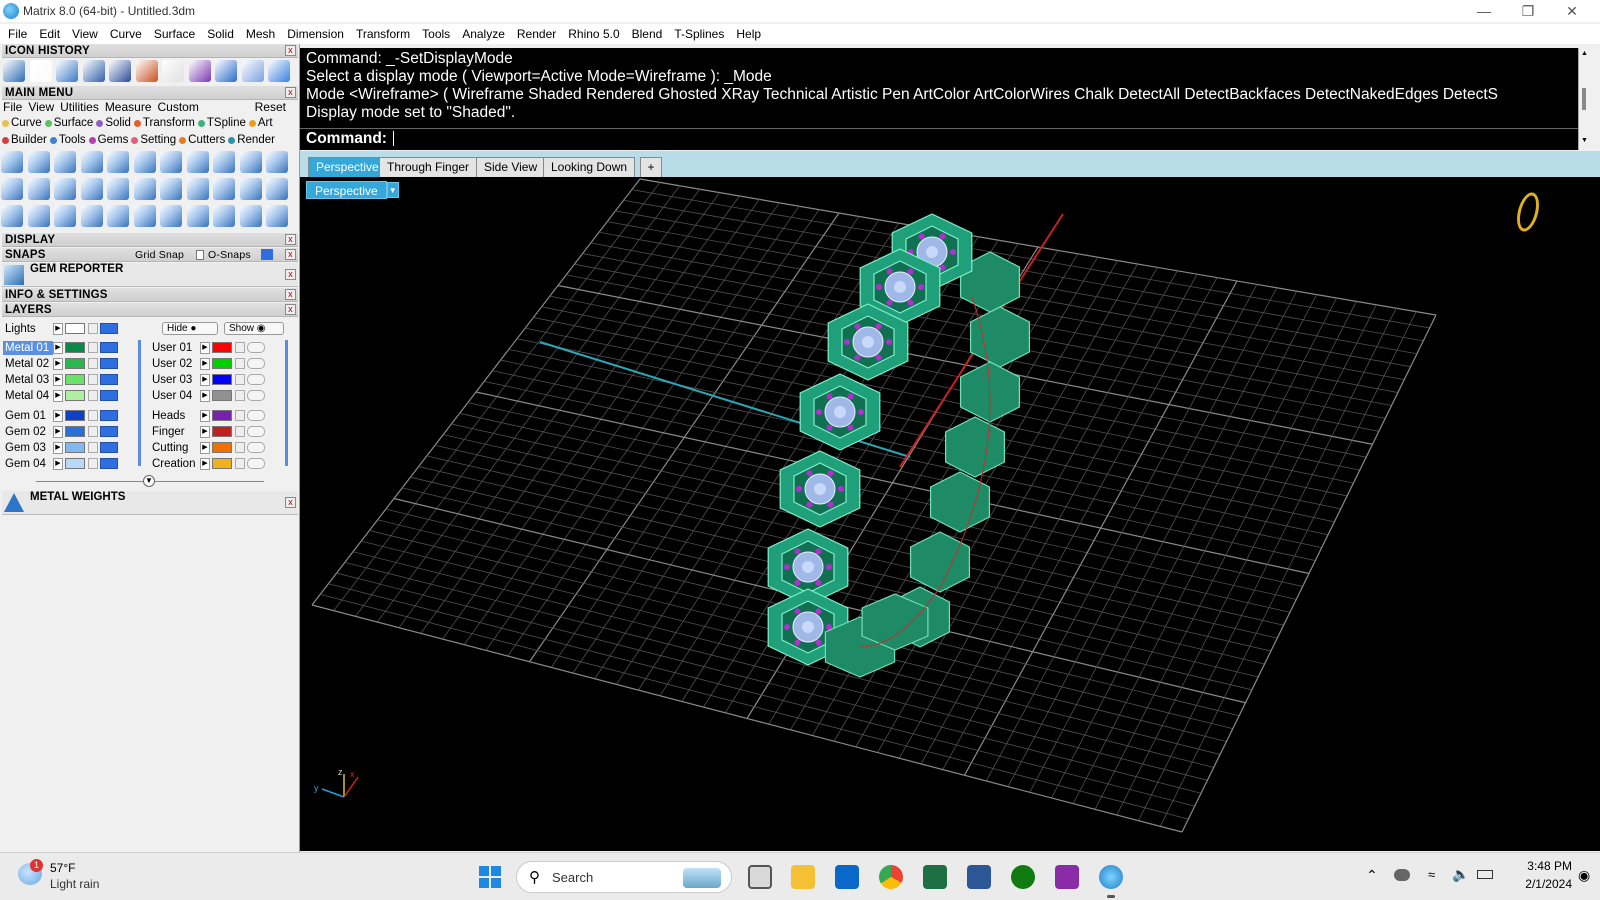 The image size is (1600, 900). I want to click on tool-r2-c1-icon, so click(12, 189).